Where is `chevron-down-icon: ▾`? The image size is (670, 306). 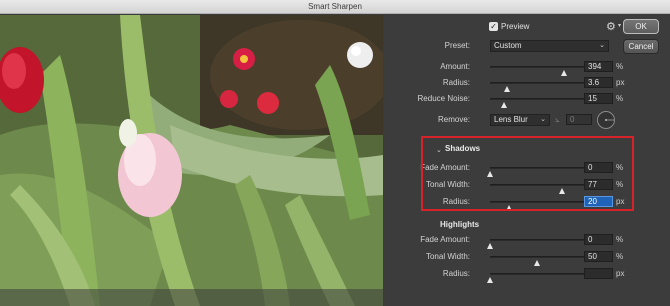 chevron-down-icon: ▾ is located at coordinates (619, 25).